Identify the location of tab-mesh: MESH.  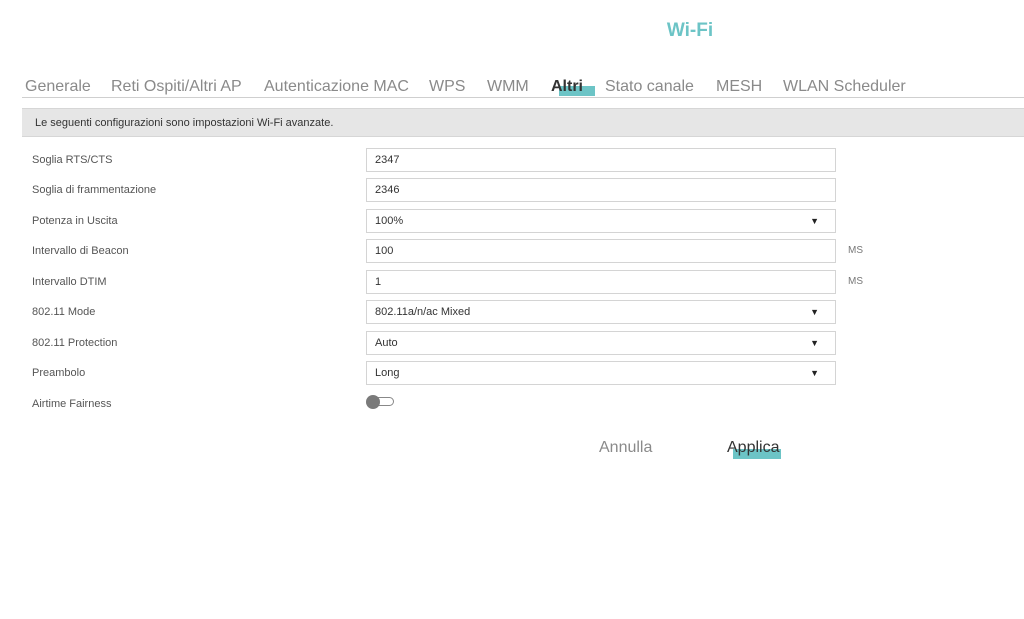
(739, 87).